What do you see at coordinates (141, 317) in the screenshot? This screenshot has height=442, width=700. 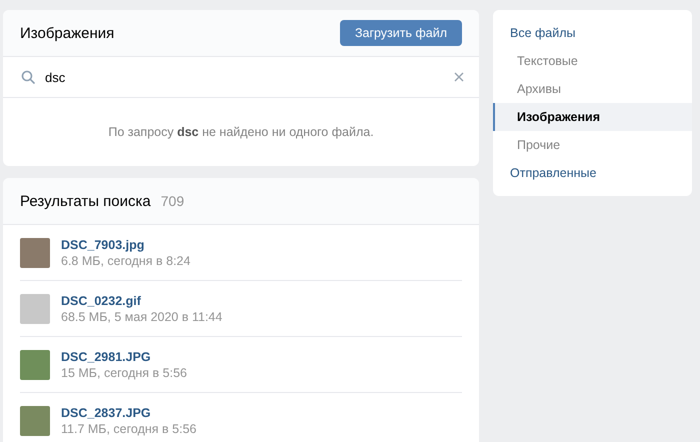 I see `file-meta: 68.5 МБ, 5 мая 2020 в 11:44` at bounding box center [141, 317].